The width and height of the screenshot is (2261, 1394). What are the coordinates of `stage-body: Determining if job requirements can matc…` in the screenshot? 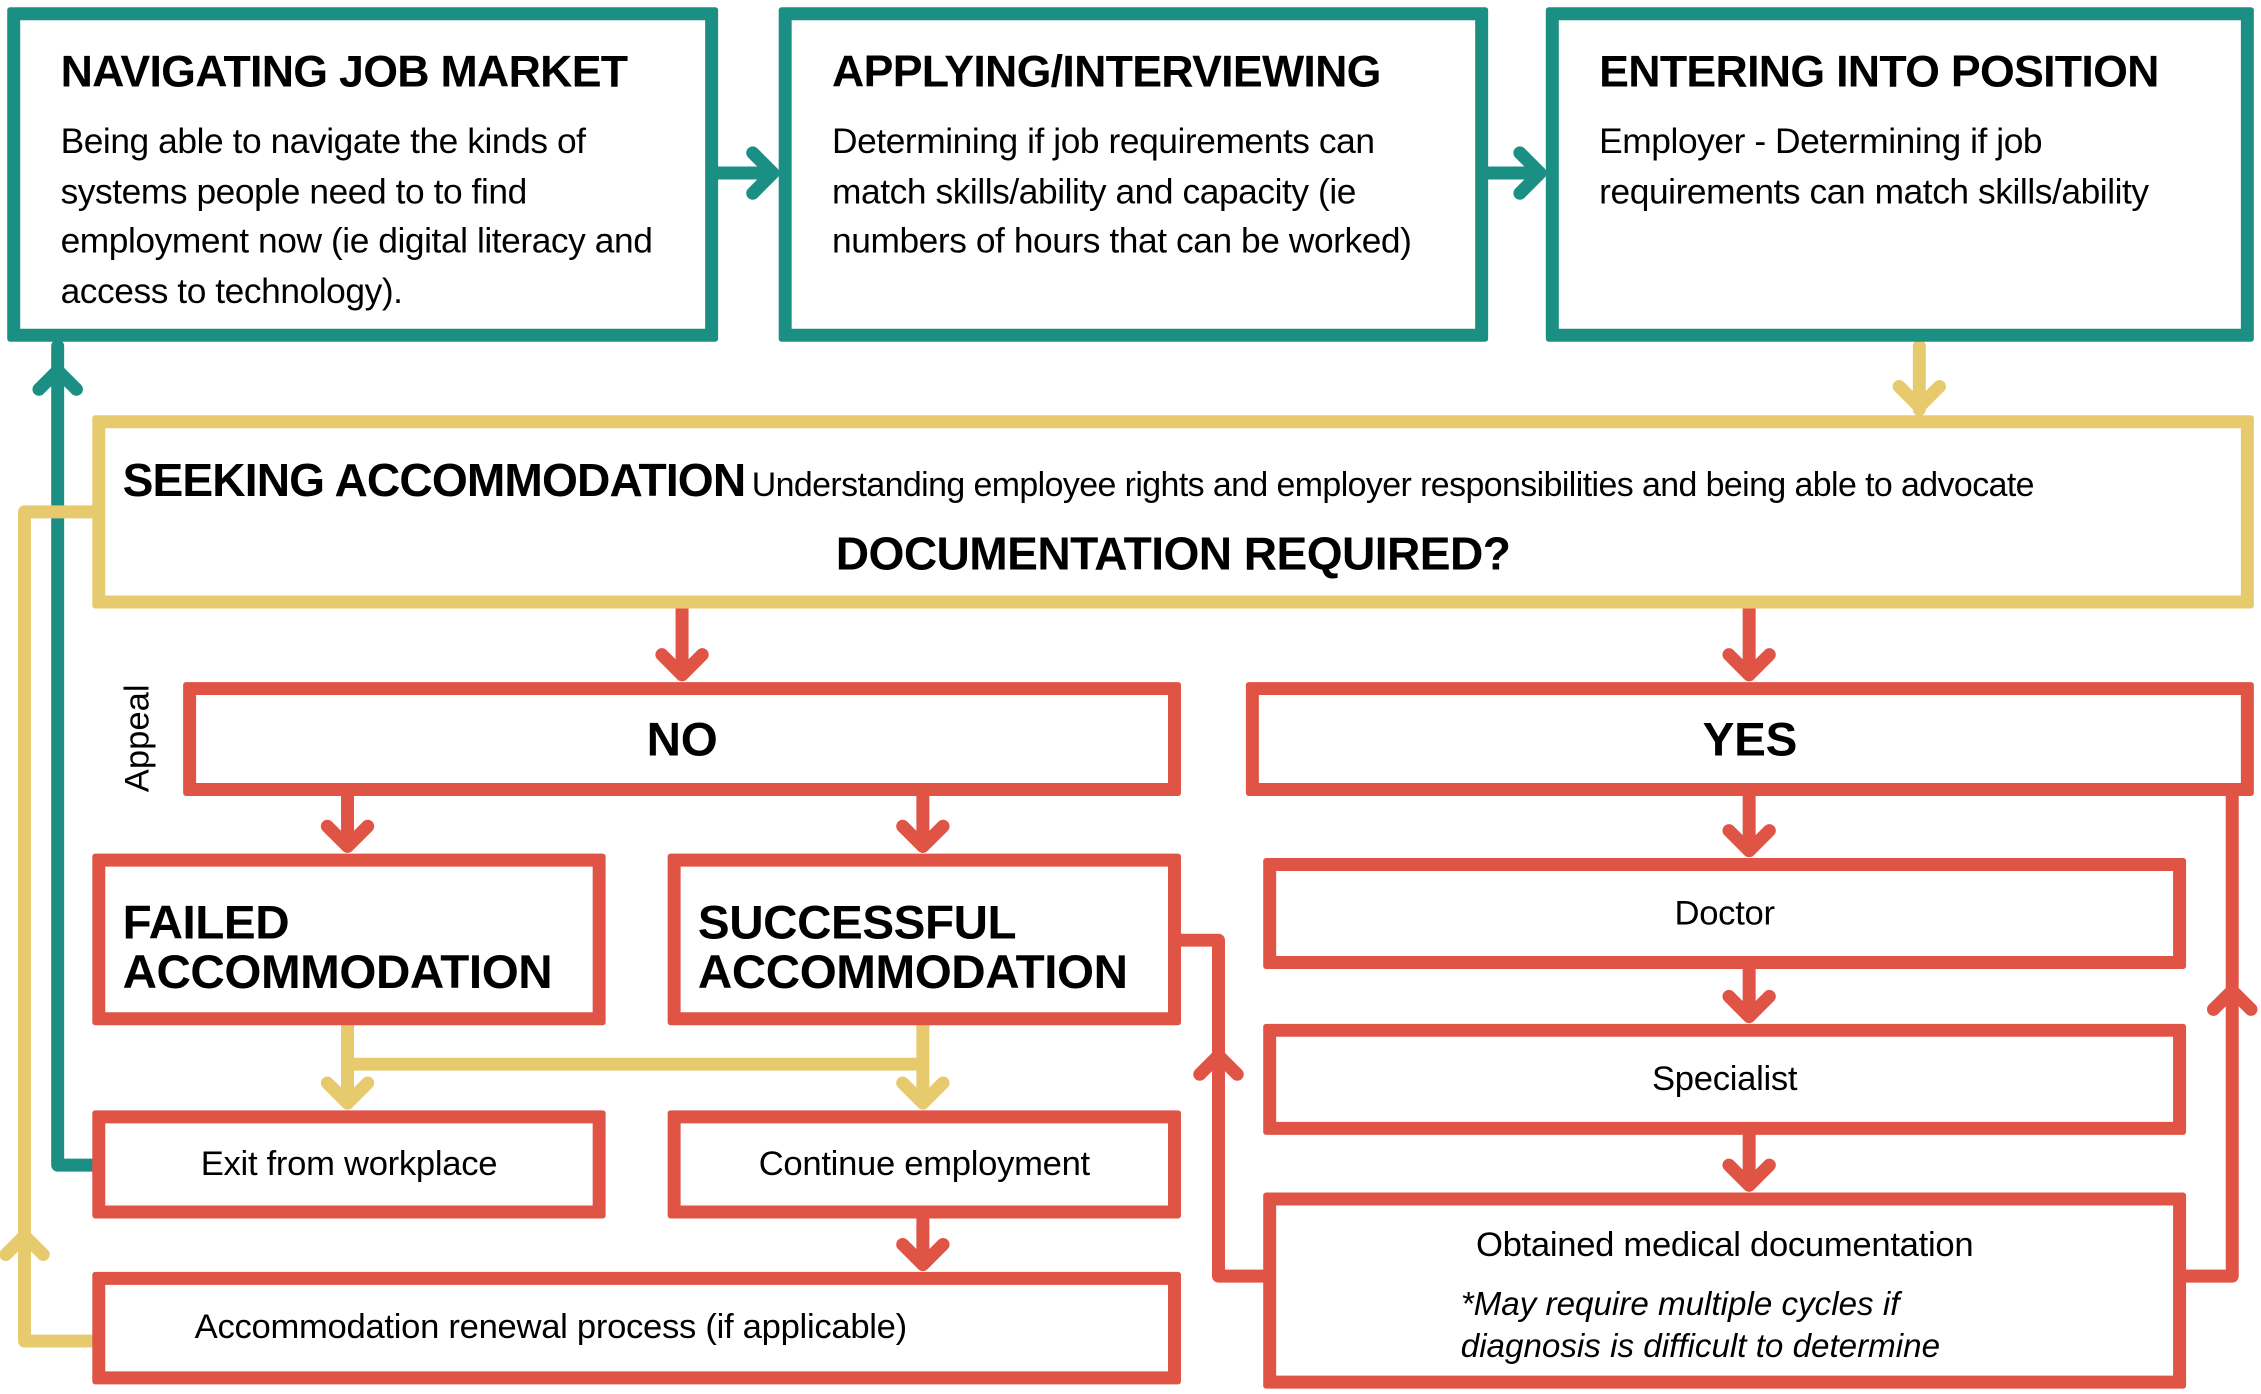 It's located at (1122, 192).